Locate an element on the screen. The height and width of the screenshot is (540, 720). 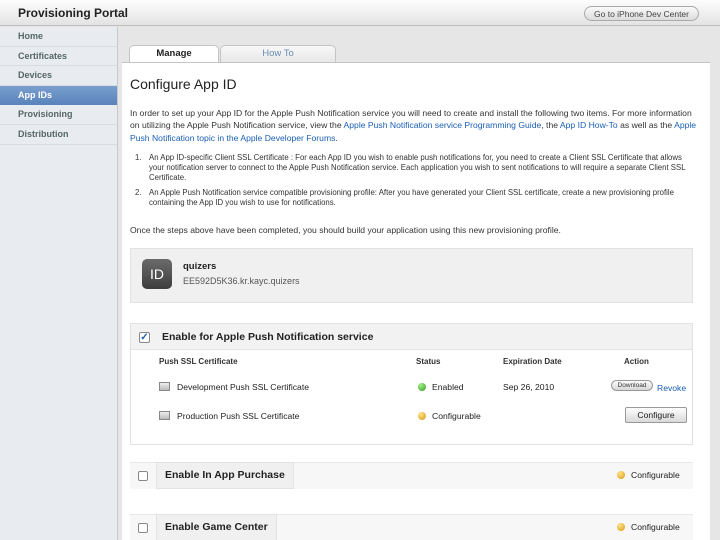
column-header-status: Status is located at coordinates (428, 361).